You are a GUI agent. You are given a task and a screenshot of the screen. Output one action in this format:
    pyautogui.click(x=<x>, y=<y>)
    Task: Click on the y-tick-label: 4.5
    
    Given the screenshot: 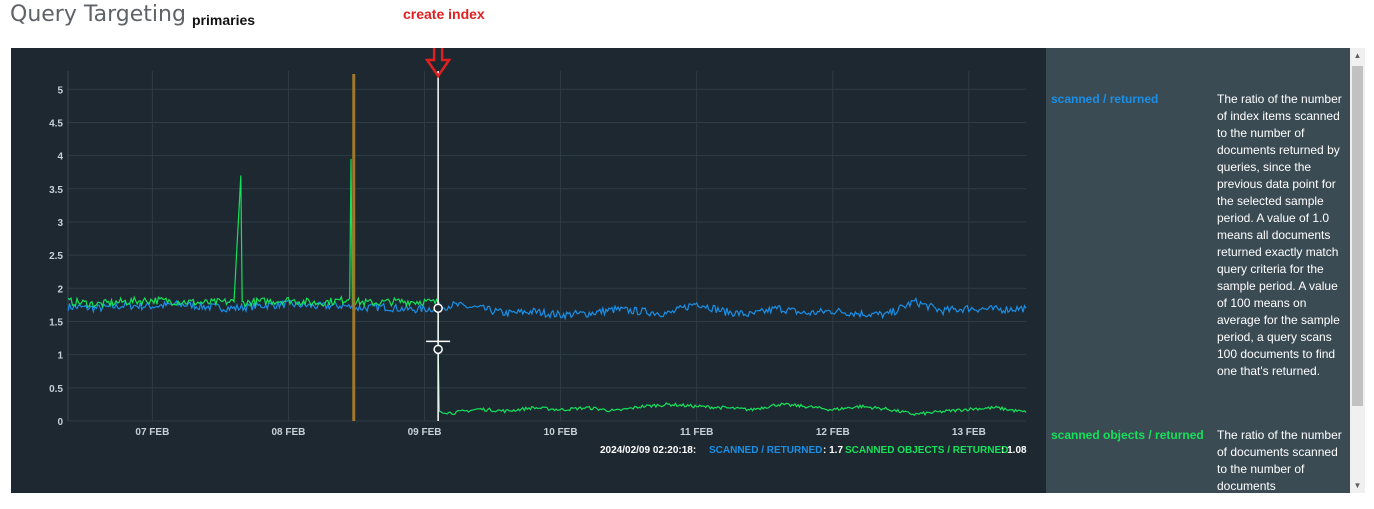 What is the action you would take?
    pyautogui.click(x=56, y=123)
    